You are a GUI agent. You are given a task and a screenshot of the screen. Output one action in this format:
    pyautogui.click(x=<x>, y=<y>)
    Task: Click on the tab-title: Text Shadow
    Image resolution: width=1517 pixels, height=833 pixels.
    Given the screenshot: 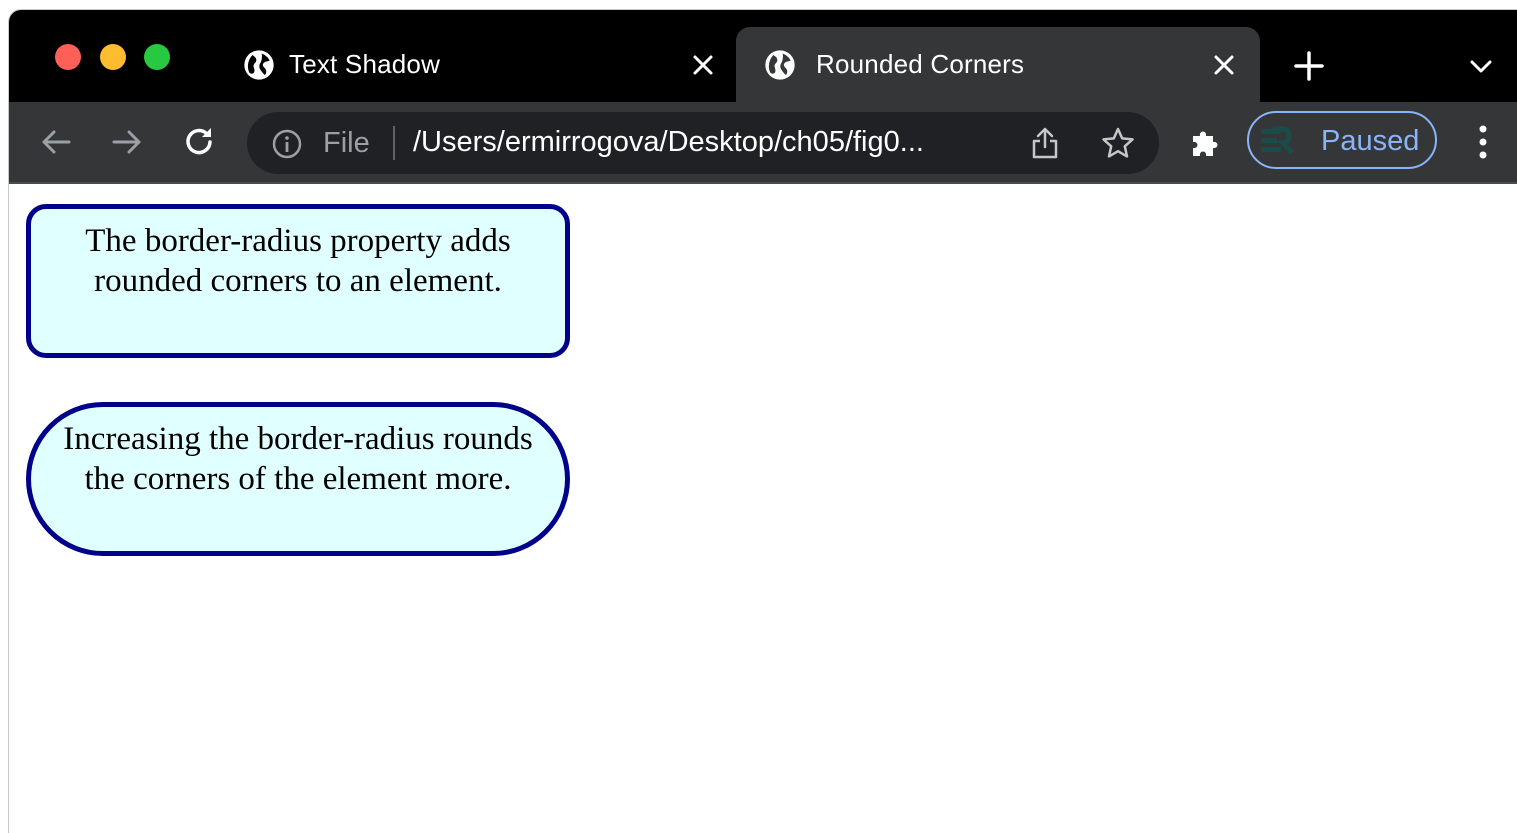 What is the action you would take?
    pyautogui.click(x=365, y=64)
    